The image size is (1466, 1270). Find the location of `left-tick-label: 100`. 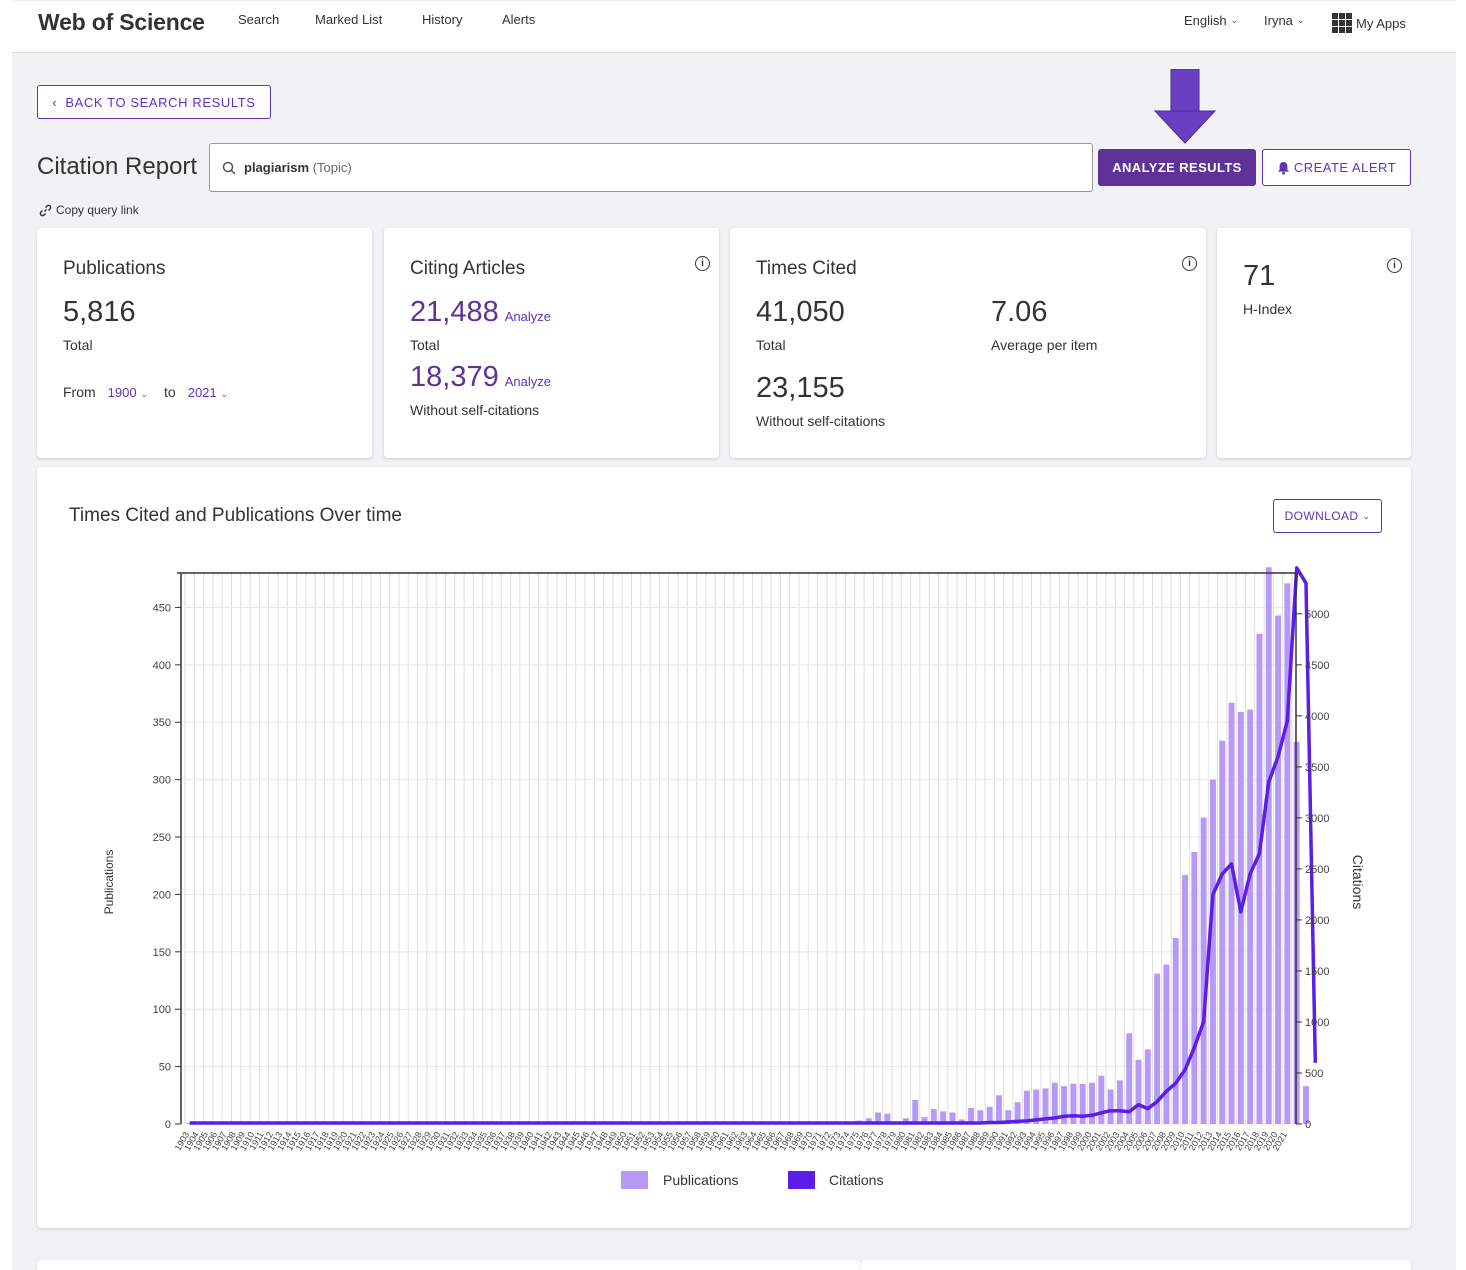

left-tick-label: 100 is located at coordinates (162, 1010).